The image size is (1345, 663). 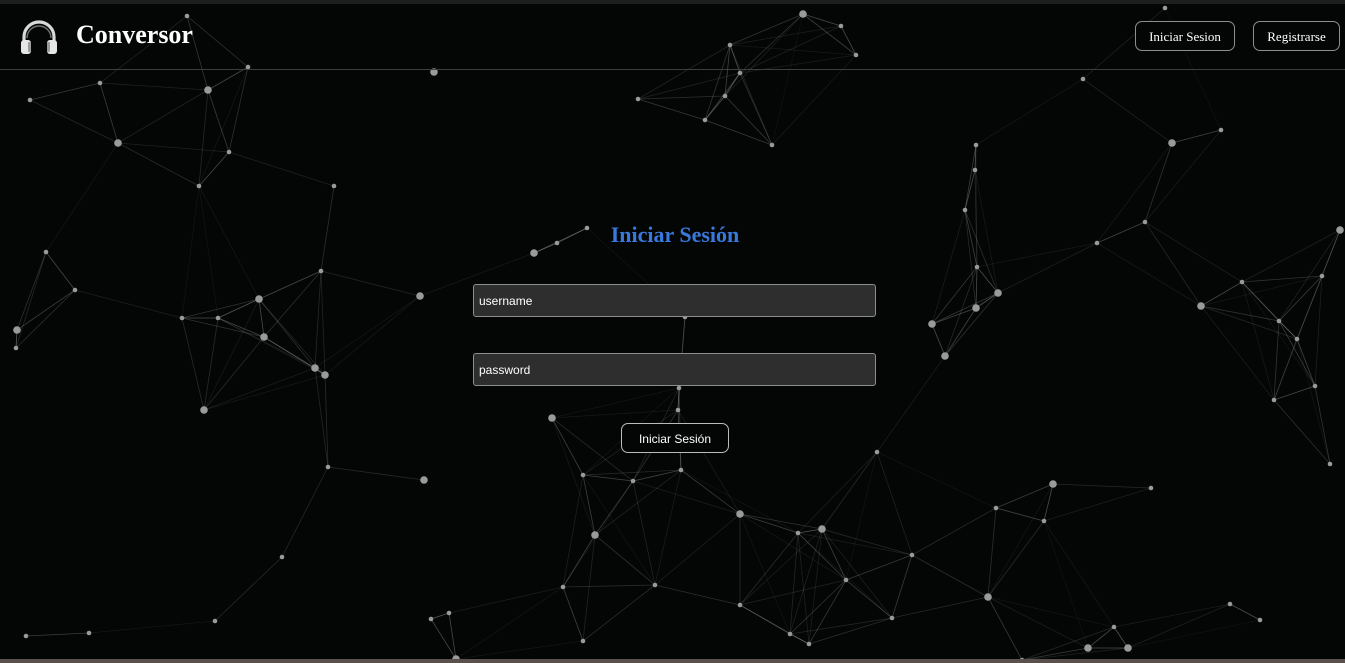 I want to click on nav-login-button: Iniciar Sesion, so click(x=1185, y=36).